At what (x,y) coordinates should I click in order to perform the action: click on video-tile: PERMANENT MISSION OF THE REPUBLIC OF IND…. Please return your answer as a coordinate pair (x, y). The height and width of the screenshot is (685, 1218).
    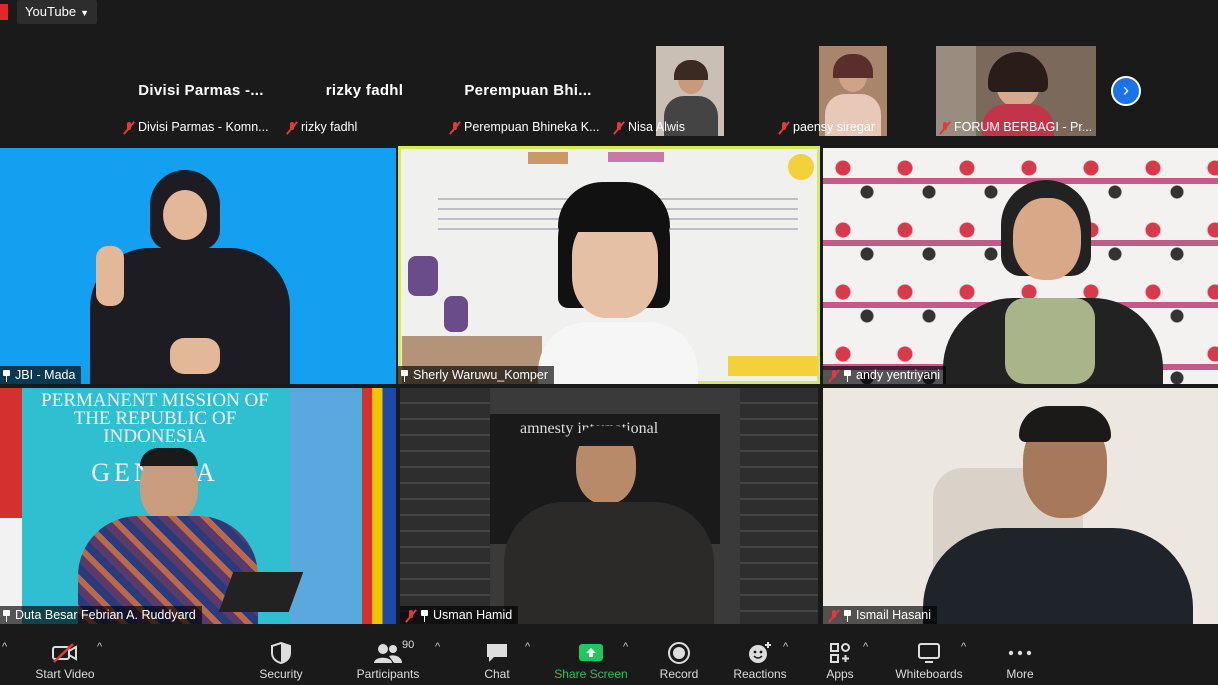
    Looking at the image, I should click on (198, 506).